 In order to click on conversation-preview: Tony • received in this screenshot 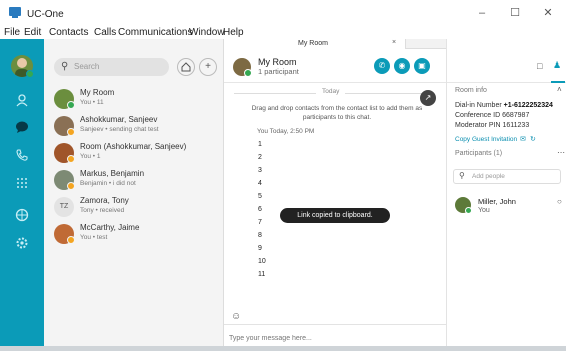, I will do `click(102, 210)`.